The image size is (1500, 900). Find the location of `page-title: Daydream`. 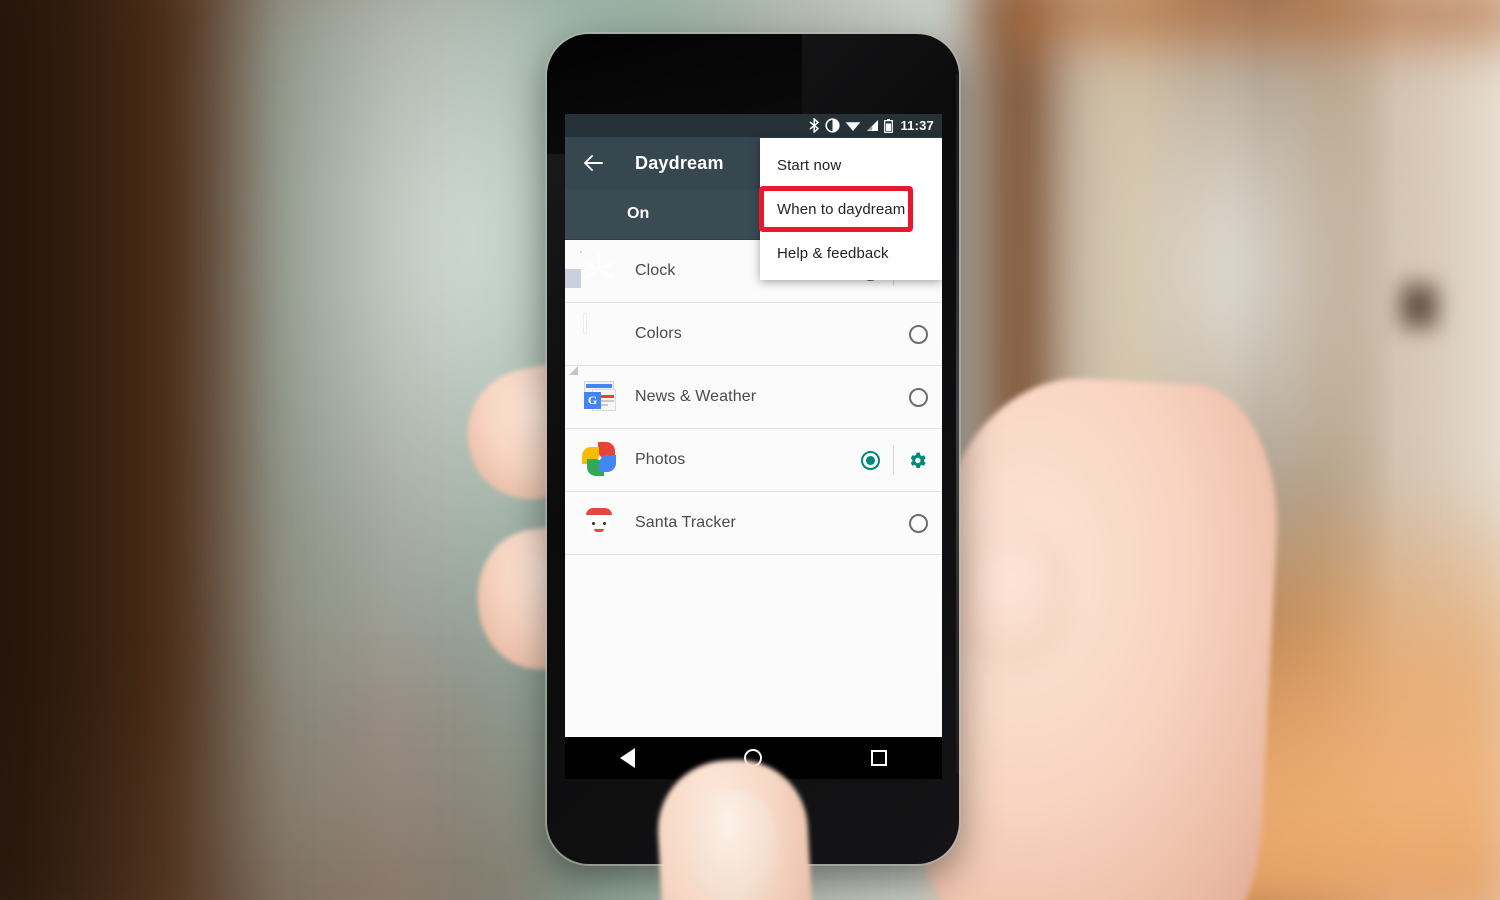

page-title: Daydream is located at coordinates (679, 162).